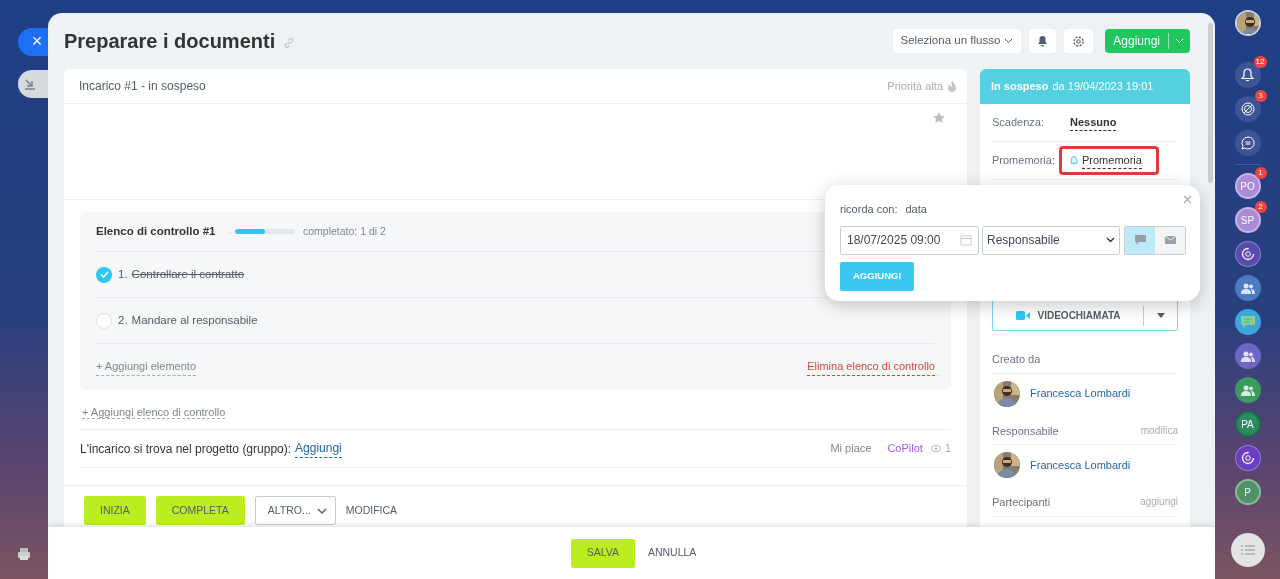 This screenshot has width=1280, height=579. Describe the element at coordinates (156, 231) in the screenshot. I see `checklist-title: Elenco di controllo #1` at that location.